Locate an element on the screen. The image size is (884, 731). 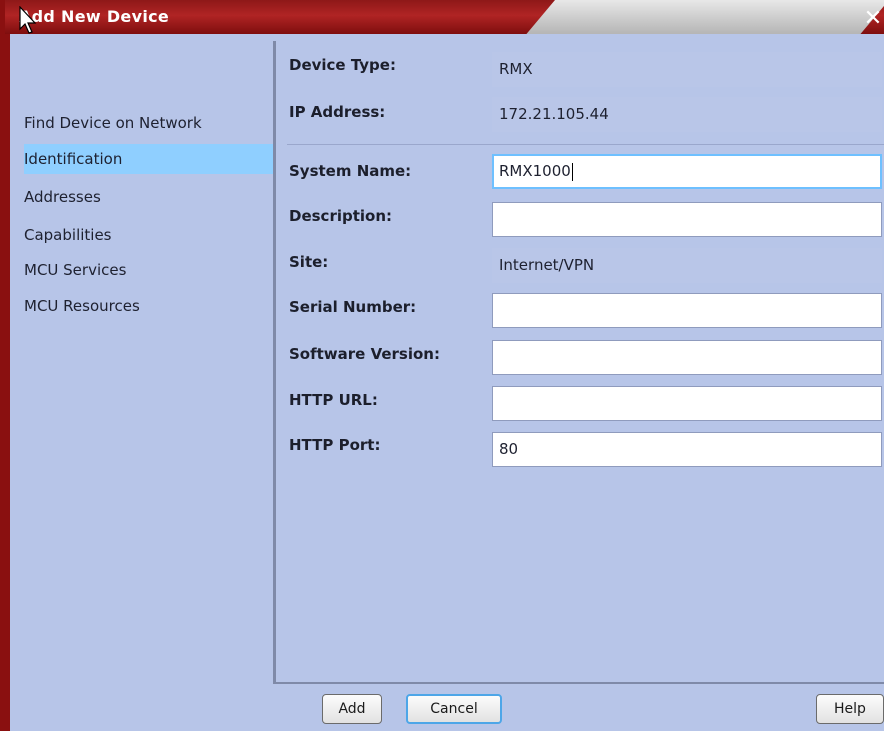
ip-address-label: IP Address: is located at coordinates (337, 112).